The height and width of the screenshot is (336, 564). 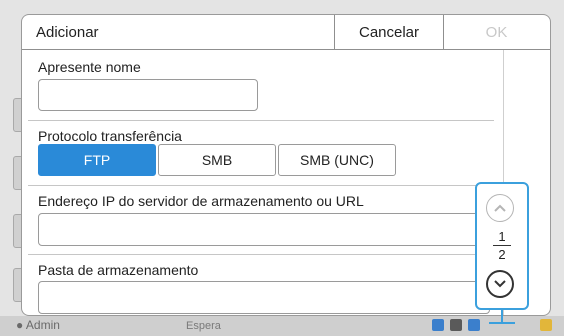 What do you see at coordinates (502, 236) in the screenshot?
I see `page-current: 1` at bounding box center [502, 236].